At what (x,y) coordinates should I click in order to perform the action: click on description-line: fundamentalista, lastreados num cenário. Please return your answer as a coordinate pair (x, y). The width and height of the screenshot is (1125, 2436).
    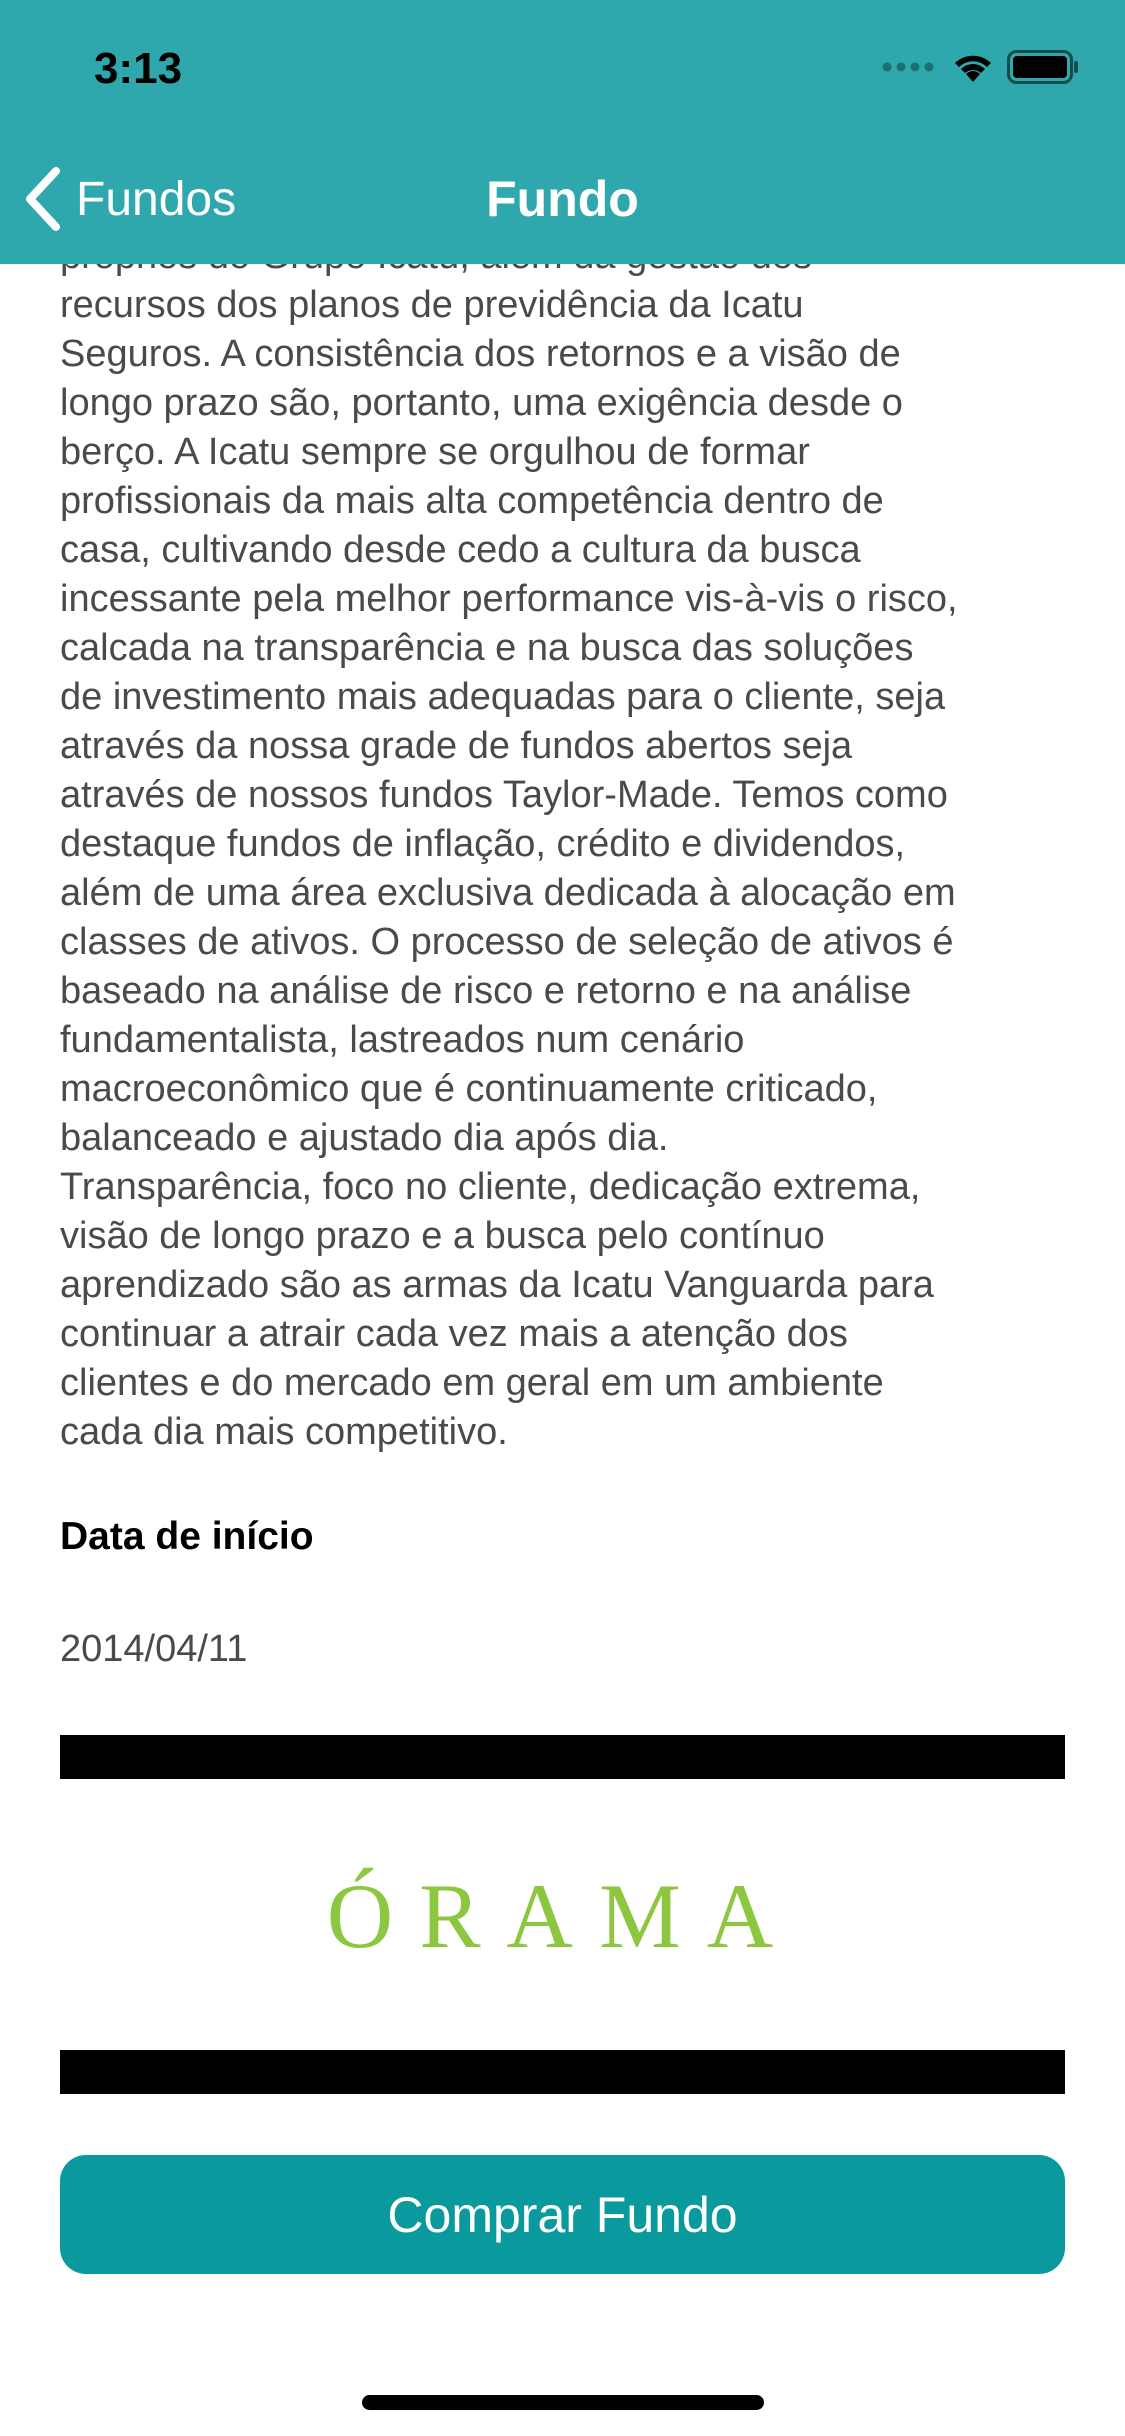
    Looking at the image, I should click on (402, 1040).